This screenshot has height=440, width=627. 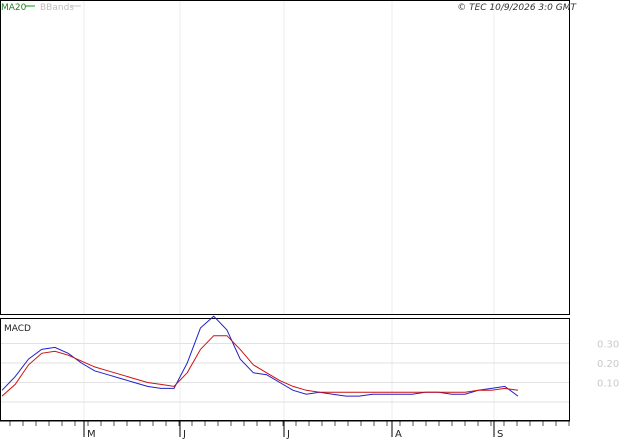 What do you see at coordinates (57, 8) in the screenshot?
I see `legend-bbands-label: BBands` at bounding box center [57, 8].